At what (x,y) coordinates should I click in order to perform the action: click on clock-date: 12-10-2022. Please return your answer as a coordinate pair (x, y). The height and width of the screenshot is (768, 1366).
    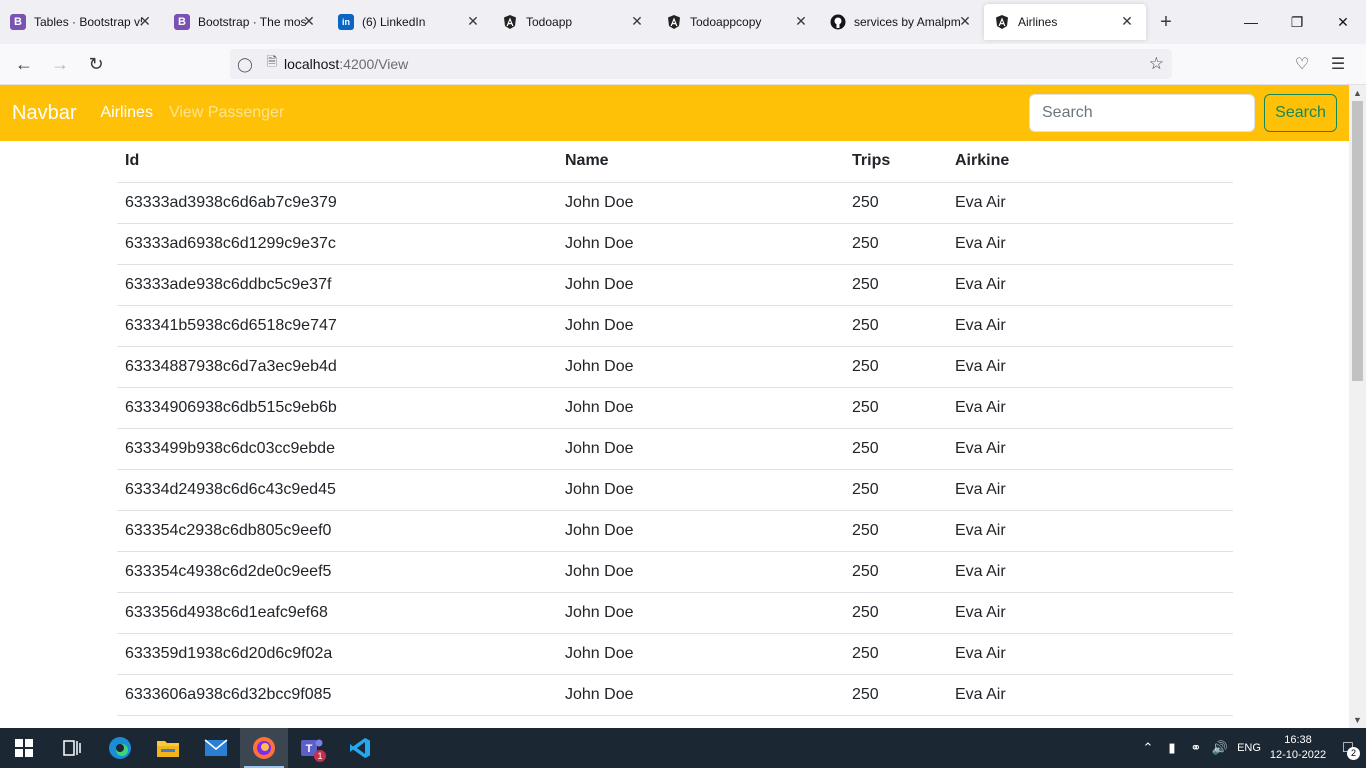
    Looking at the image, I should click on (1298, 755).